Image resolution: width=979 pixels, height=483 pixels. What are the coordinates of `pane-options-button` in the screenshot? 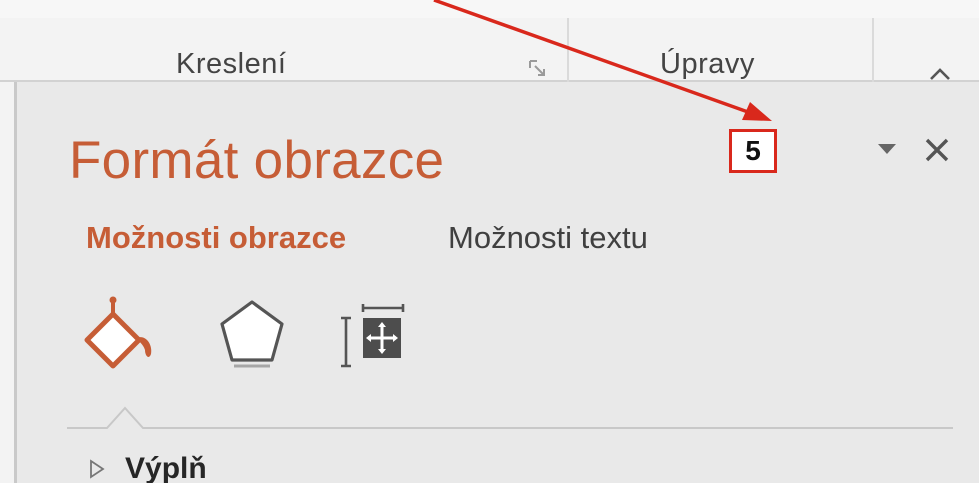 It's located at (887, 149).